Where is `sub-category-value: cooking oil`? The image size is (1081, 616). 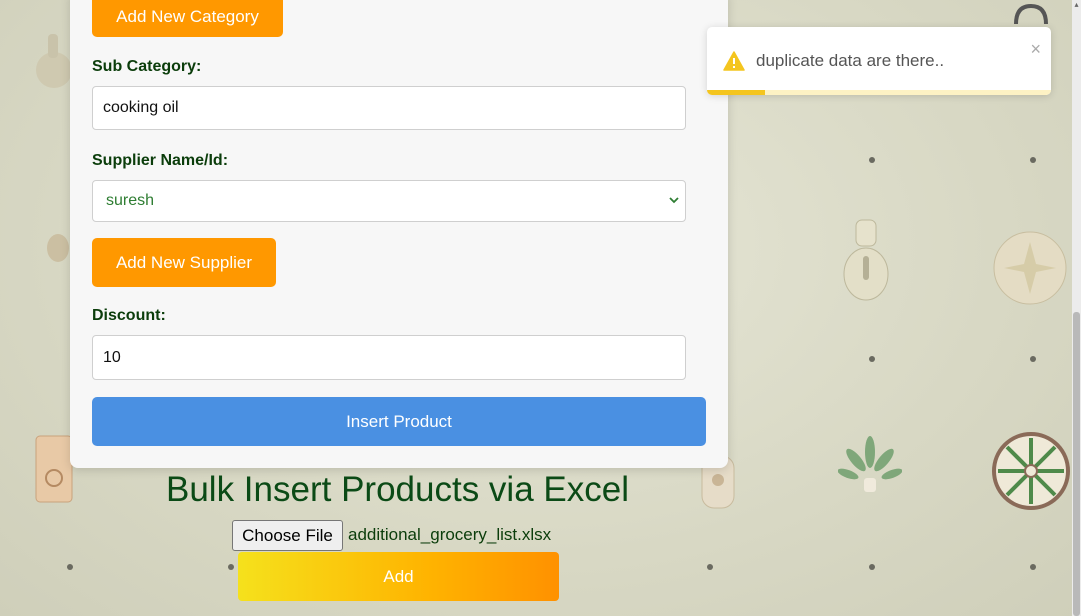
sub-category-value: cooking oil is located at coordinates (141, 107).